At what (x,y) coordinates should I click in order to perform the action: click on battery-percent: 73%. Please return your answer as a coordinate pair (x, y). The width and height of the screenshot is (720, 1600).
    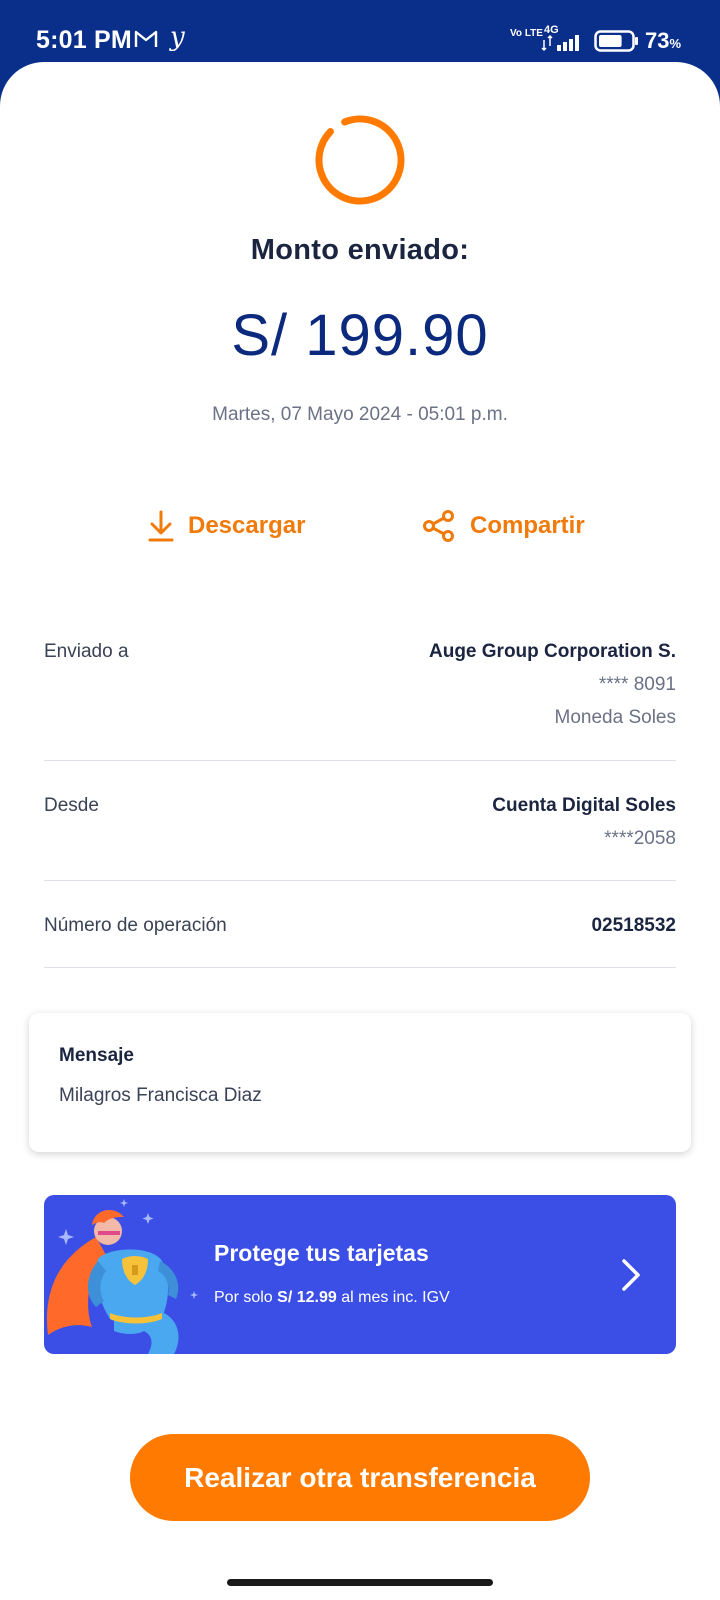
    Looking at the image, I should click on (663, 41).